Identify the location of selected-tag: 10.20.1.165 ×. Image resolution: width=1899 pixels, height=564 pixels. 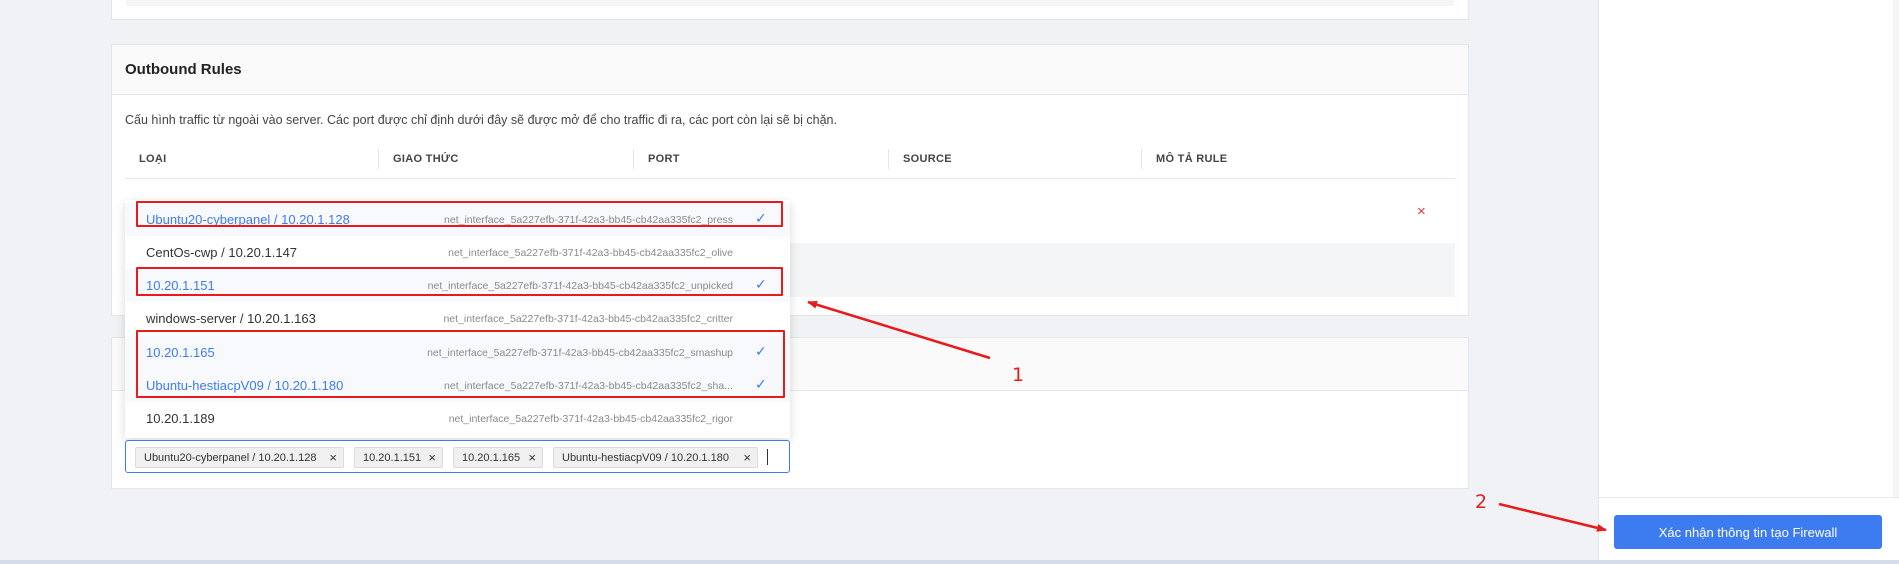
(498, 457).